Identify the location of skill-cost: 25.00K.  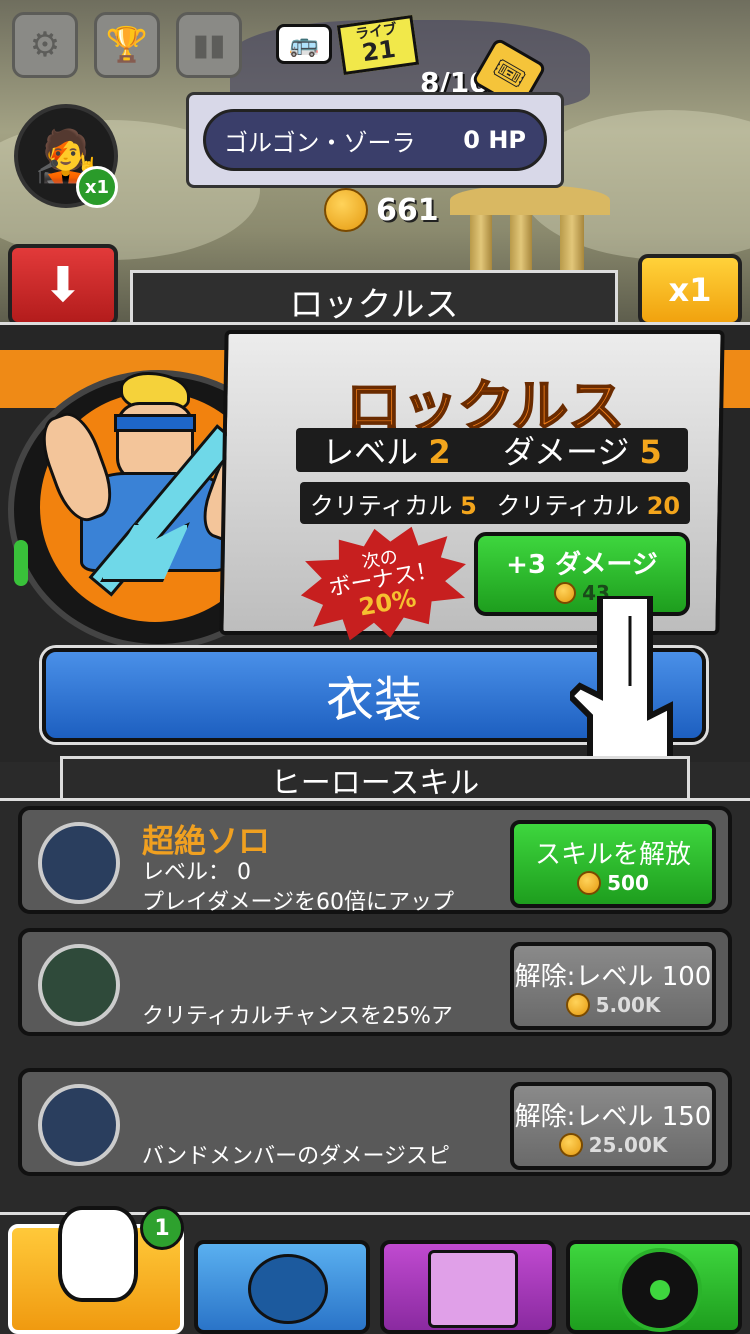
(613, 1144).